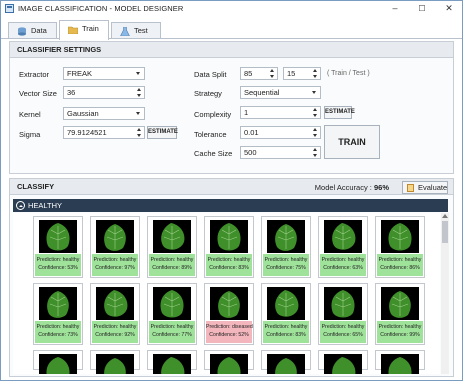 Image resolution: width=463 pixels, height=381 pixels. Describe the element at coordinates (104, 113) in the screenshot. I see `kernel-select: Gaussian` at that location.